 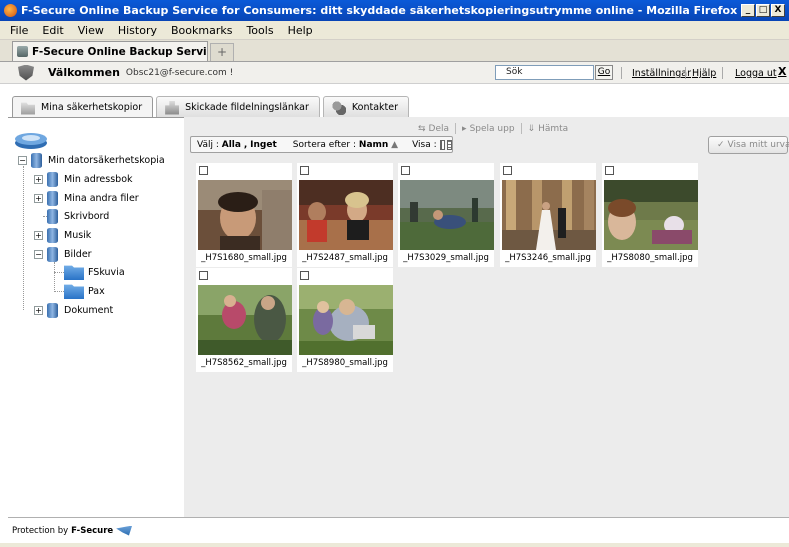 What do you see at coordinates (433, 129) in the screenshot?
I see `share-action: ⇆ Dela` at bounding box center [433, 129].